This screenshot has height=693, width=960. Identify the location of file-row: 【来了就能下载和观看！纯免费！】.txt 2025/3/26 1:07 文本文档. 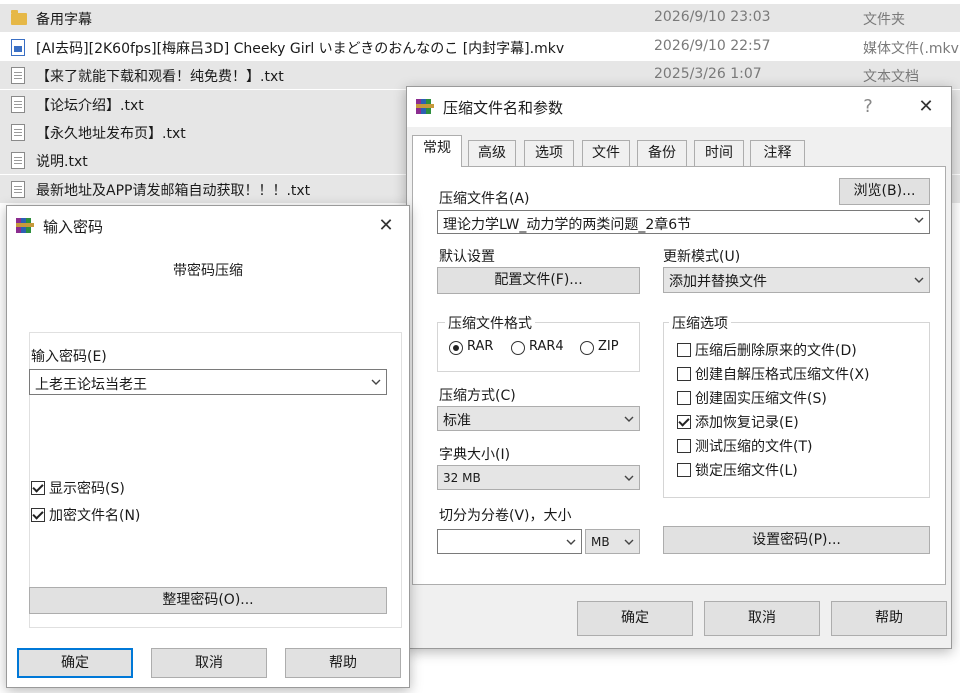
(480, 75).